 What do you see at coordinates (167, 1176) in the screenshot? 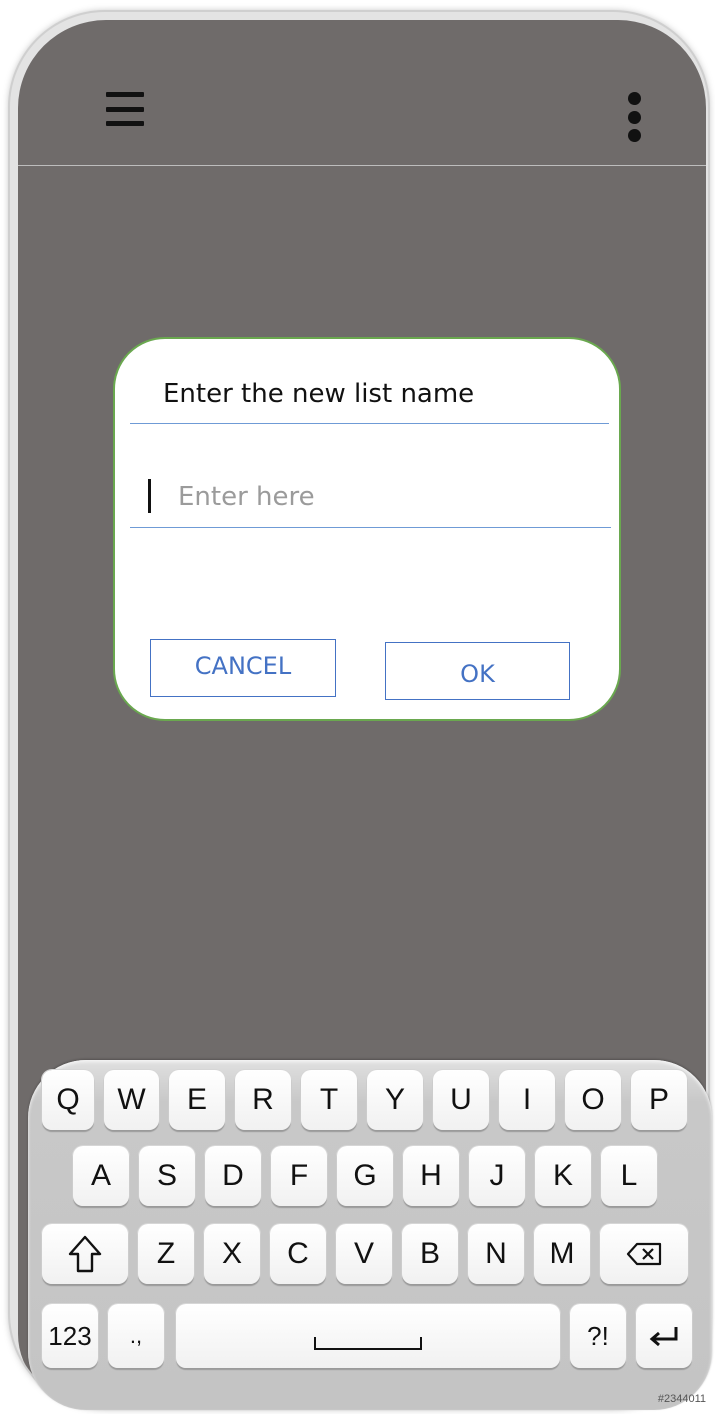
I see `key-s: S` at bounding box center [167, 1176].